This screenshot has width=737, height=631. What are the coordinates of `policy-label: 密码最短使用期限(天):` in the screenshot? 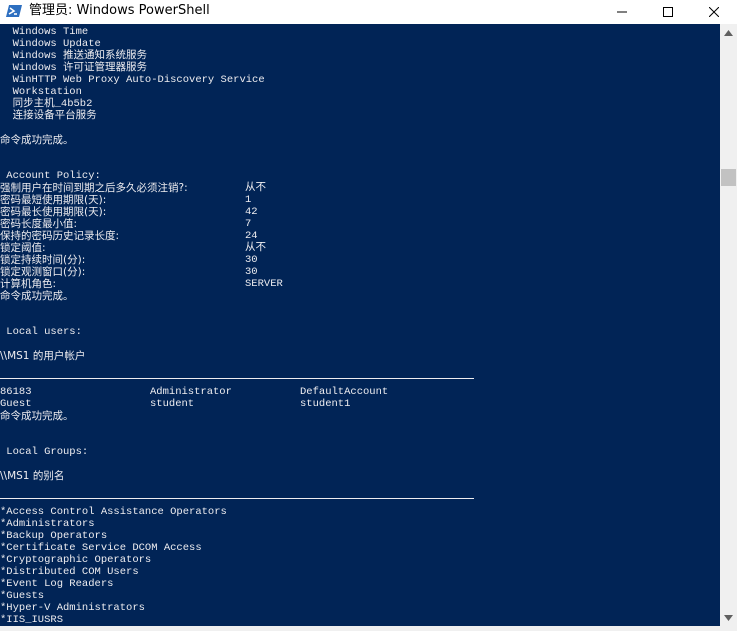 It's located at (53, 200).